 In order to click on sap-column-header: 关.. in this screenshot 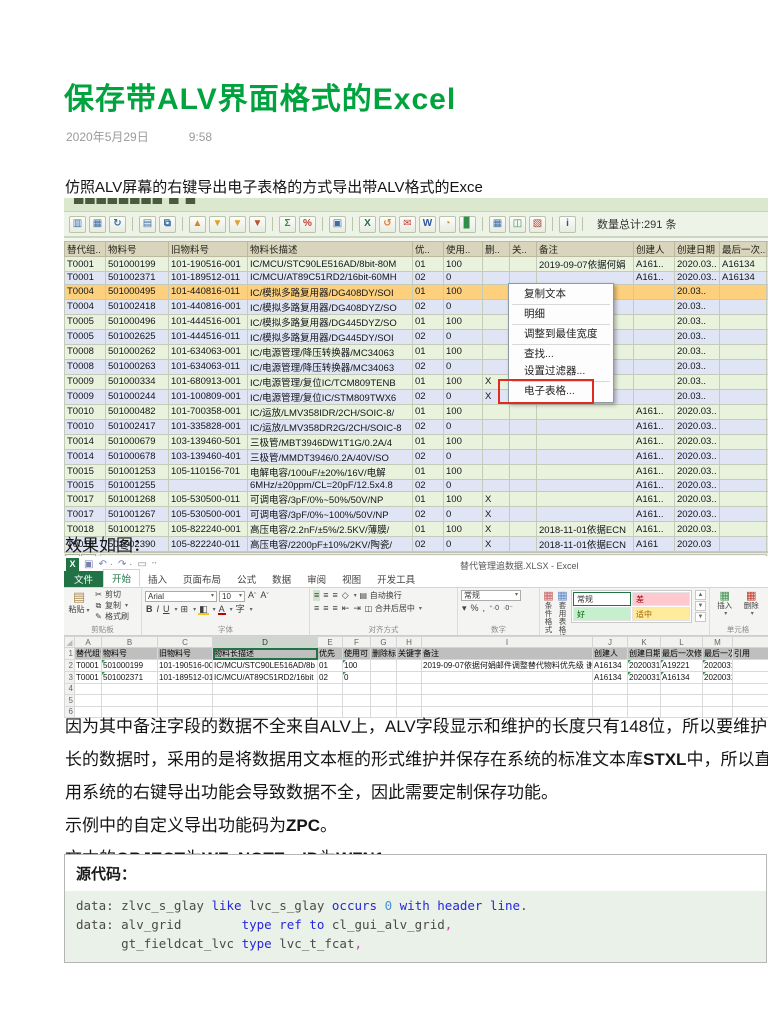, I will do `click(523, 249)`.